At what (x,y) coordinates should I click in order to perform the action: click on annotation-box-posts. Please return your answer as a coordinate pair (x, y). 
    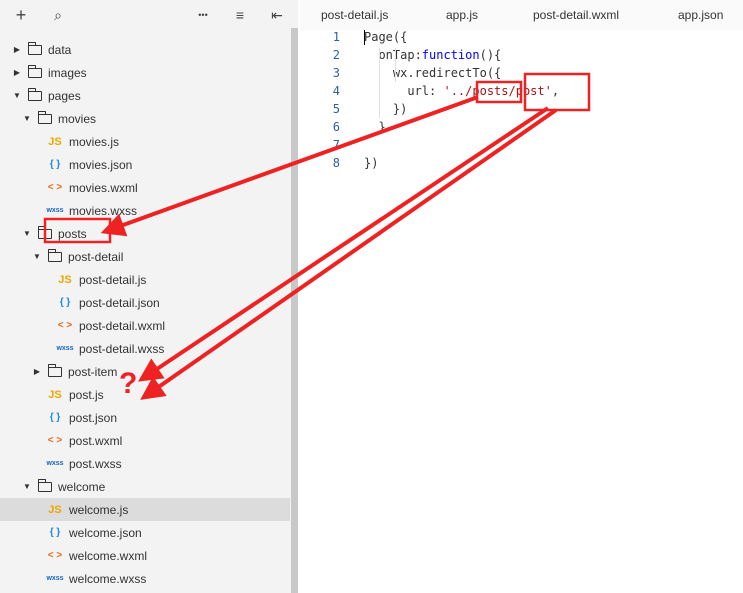
    Looking at the image, I should click on (499, 92).